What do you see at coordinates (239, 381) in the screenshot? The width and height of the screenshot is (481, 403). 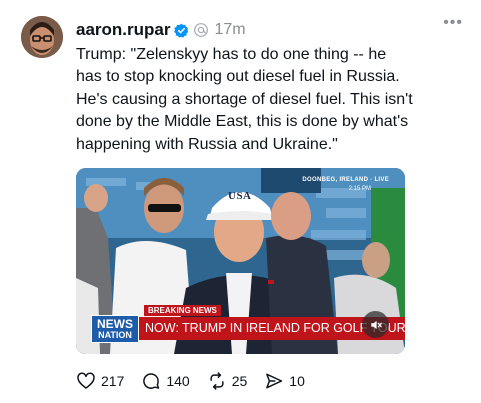 I see `repost-count: 25` at bounding box center [239, 381].